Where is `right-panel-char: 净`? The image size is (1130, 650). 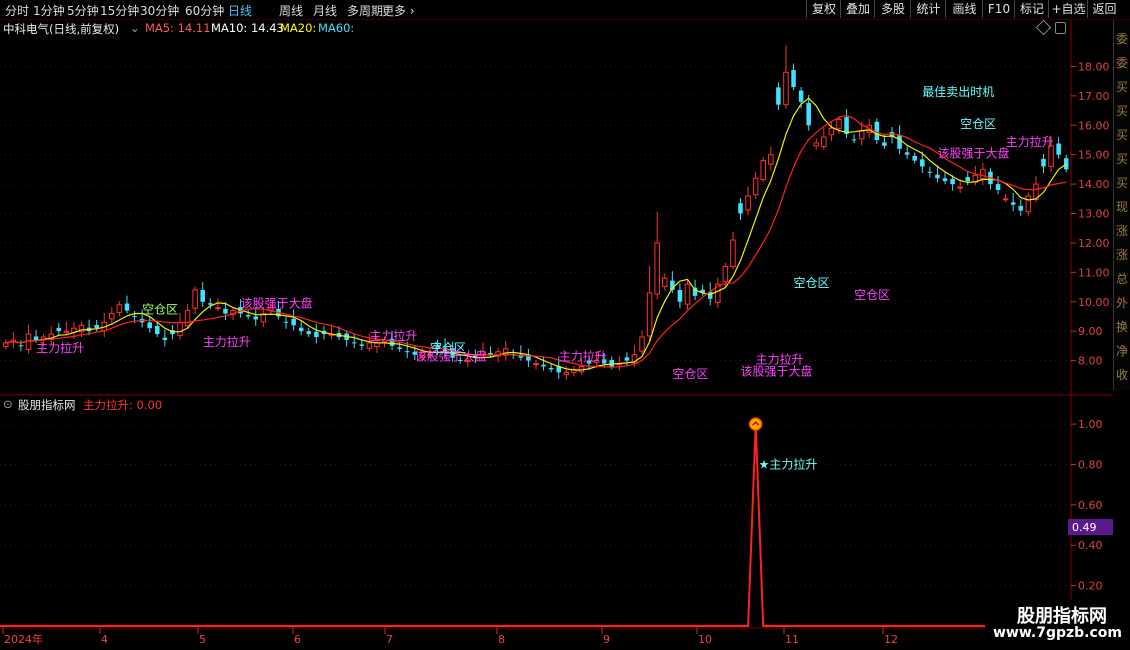 right-panel-char: 净 is located at coordinates (1122, 351).